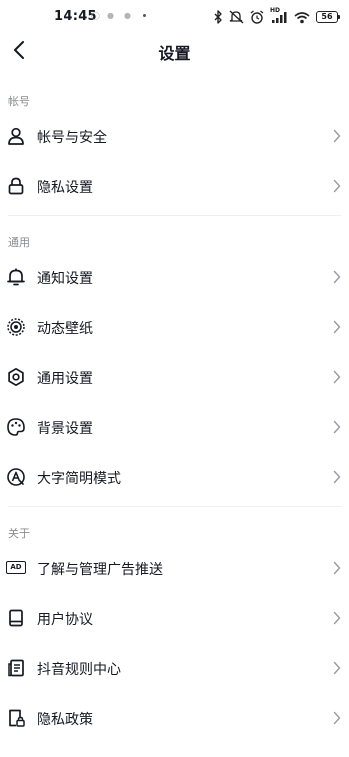 The width and height of the screenshot is (349, 757). Describe the element at coordinates (100, 570) in the screenshot. I see `menu-item-label: 了解与管理广告推送` at that location.